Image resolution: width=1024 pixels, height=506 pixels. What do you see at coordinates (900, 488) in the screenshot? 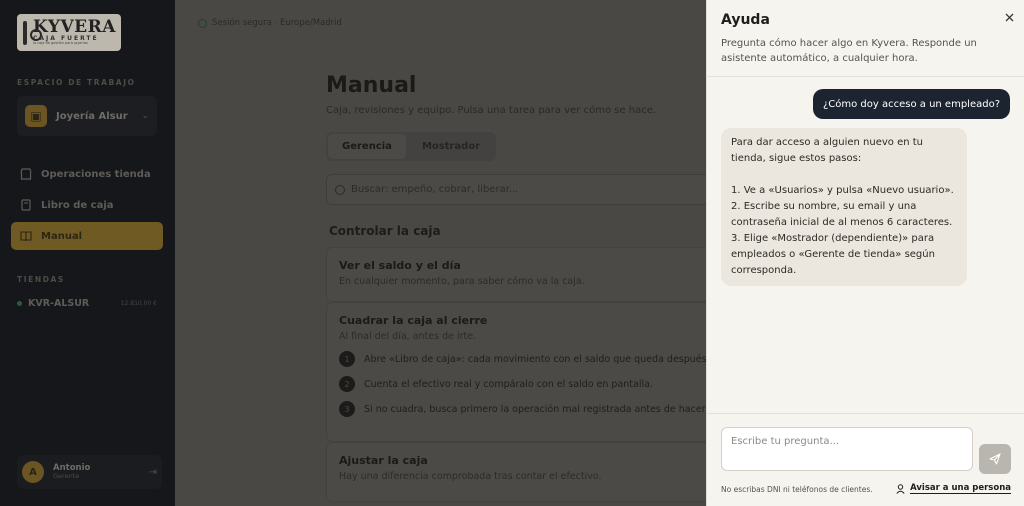
I see `user-icon` at bounding box center [900, 488].